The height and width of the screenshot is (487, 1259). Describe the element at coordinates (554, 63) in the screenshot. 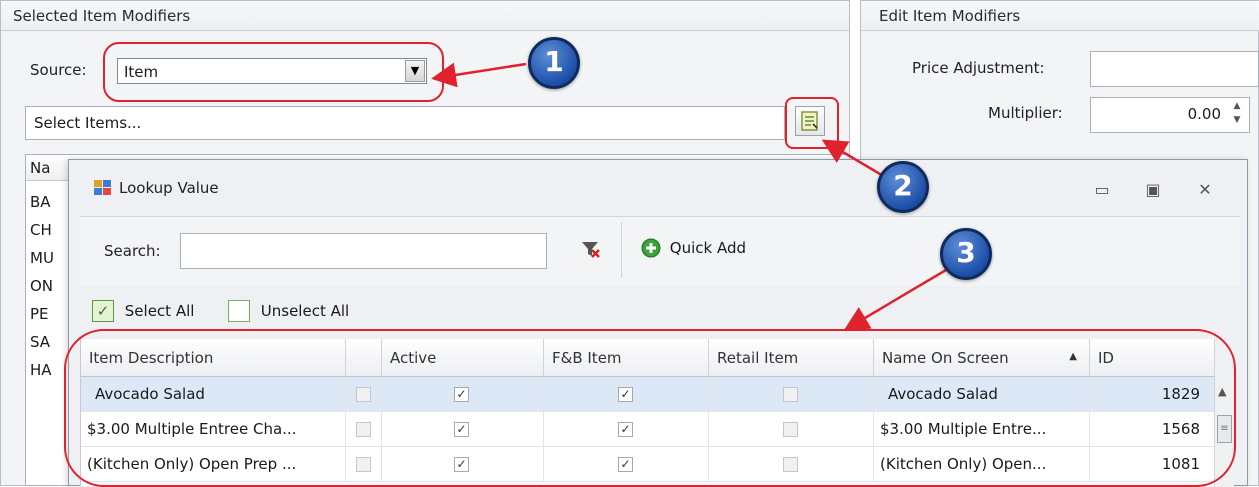

I see `callout-marker-1: 1` at that location.